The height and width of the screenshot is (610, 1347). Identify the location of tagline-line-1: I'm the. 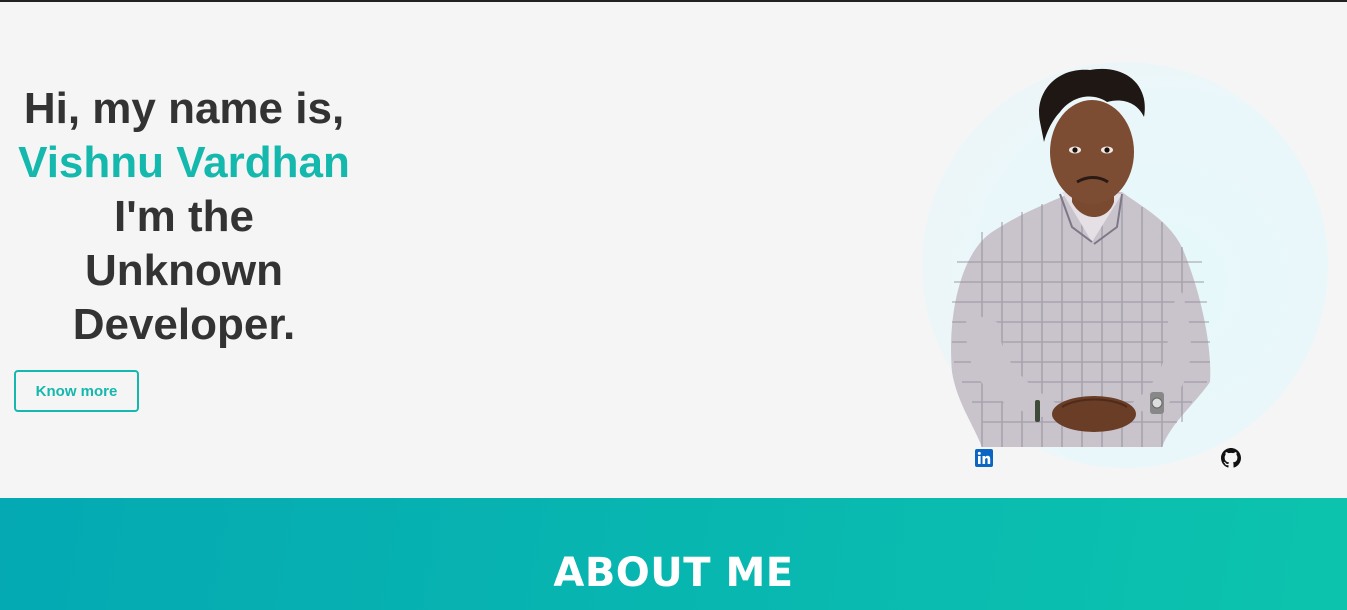
(184, 216).